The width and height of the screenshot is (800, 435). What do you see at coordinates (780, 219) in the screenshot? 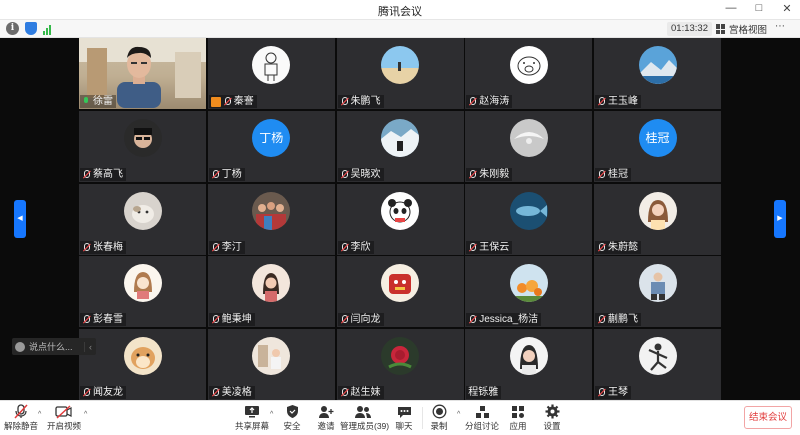
I see `next-page-arrow: ▶` at bounding box center [780, 219].